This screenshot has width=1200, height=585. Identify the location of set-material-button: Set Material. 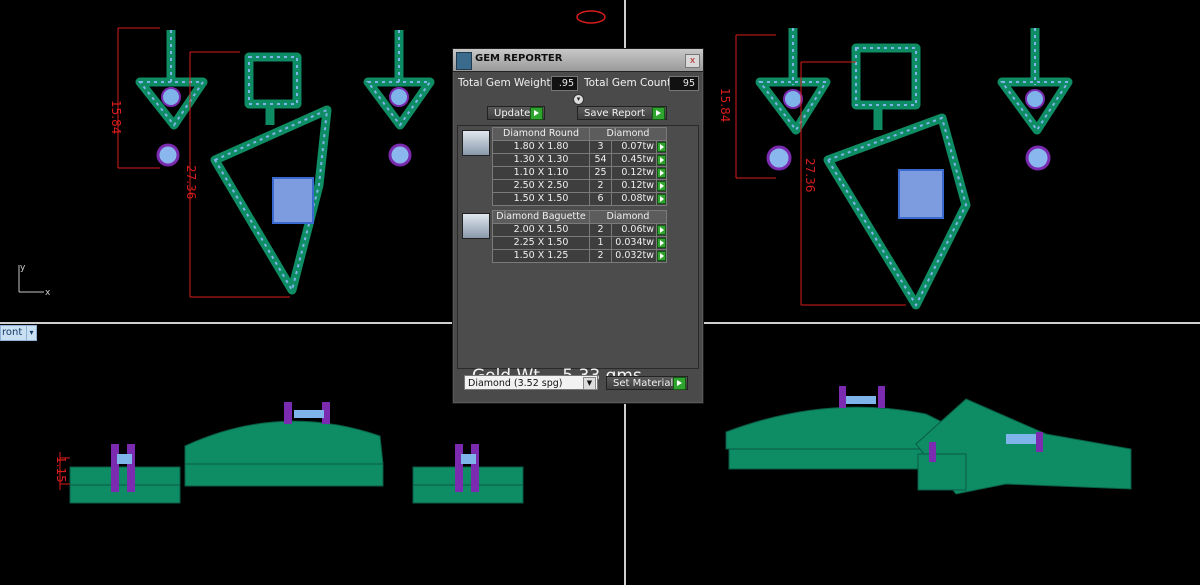
(647, 383).